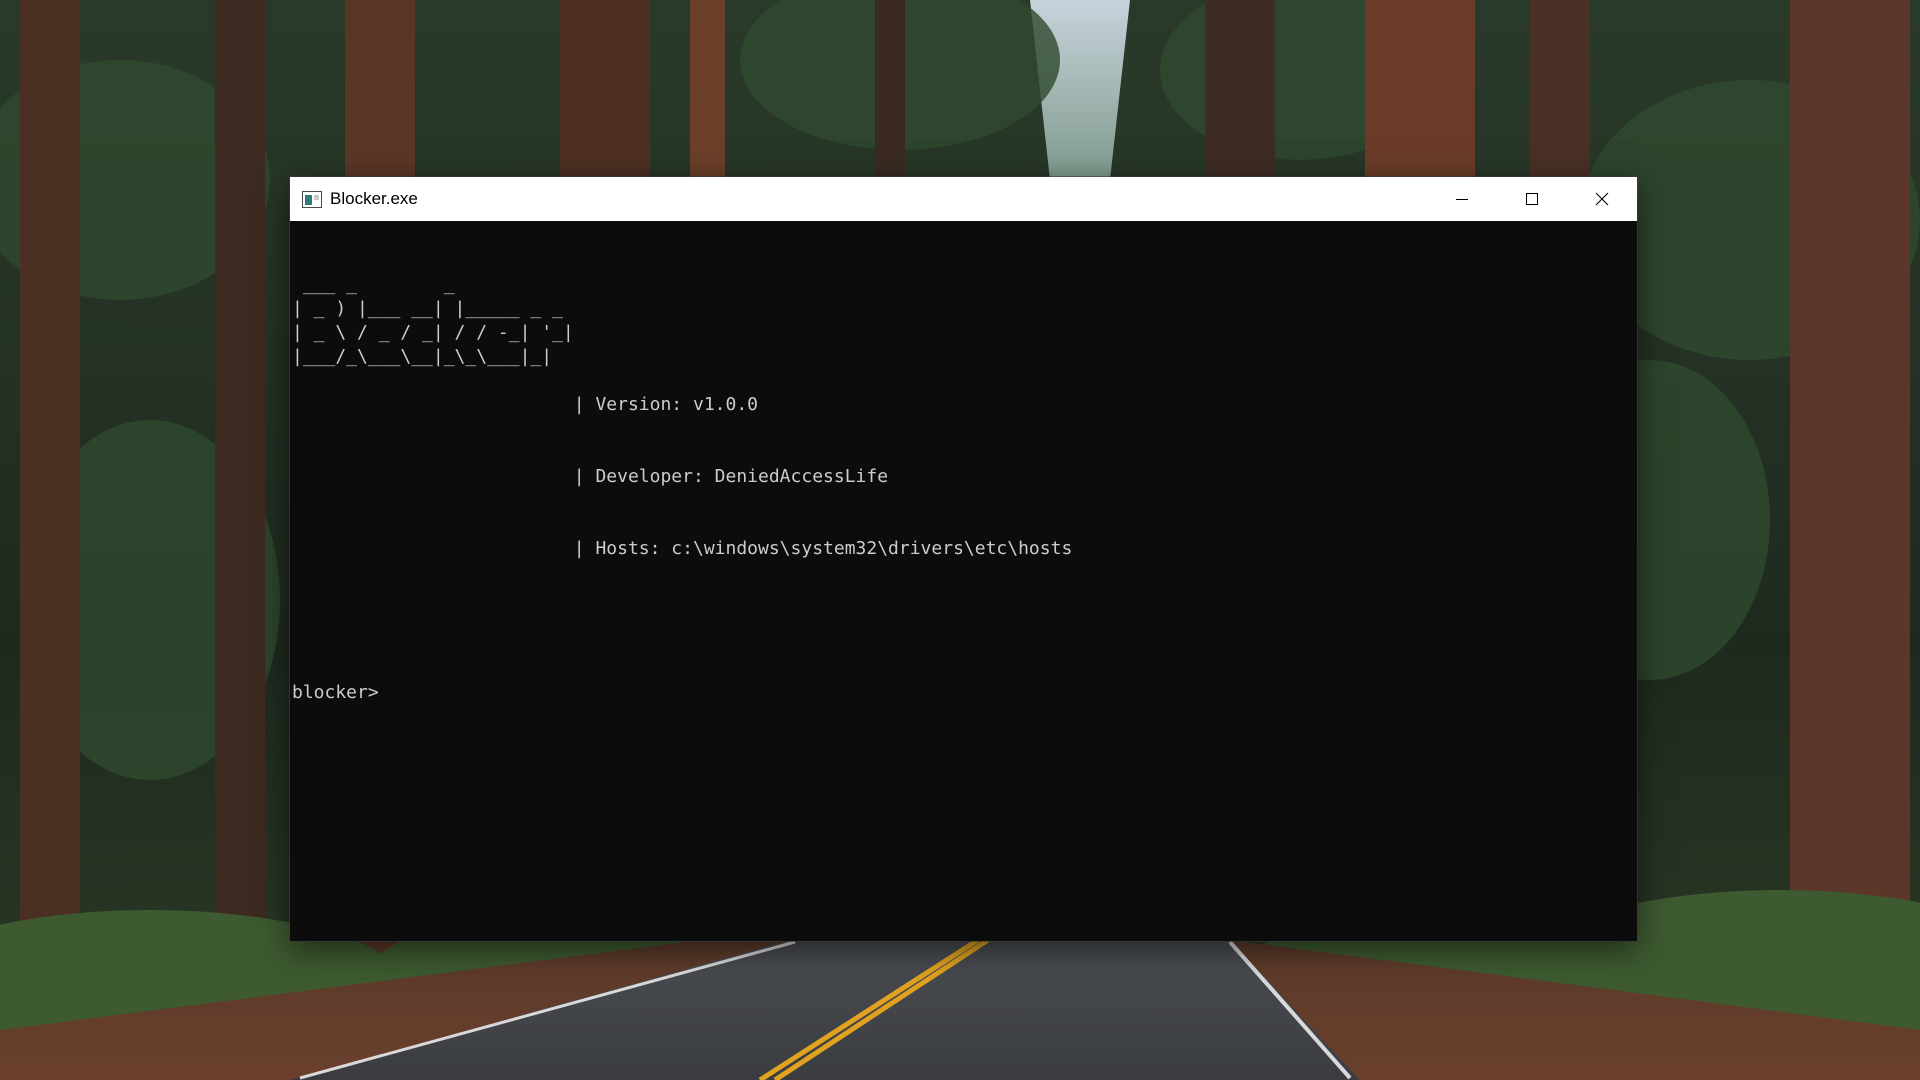 The height and width of the screenshot is (1080, 1920). I want to click on window-title: Blocker.exe, so click(374, 198).